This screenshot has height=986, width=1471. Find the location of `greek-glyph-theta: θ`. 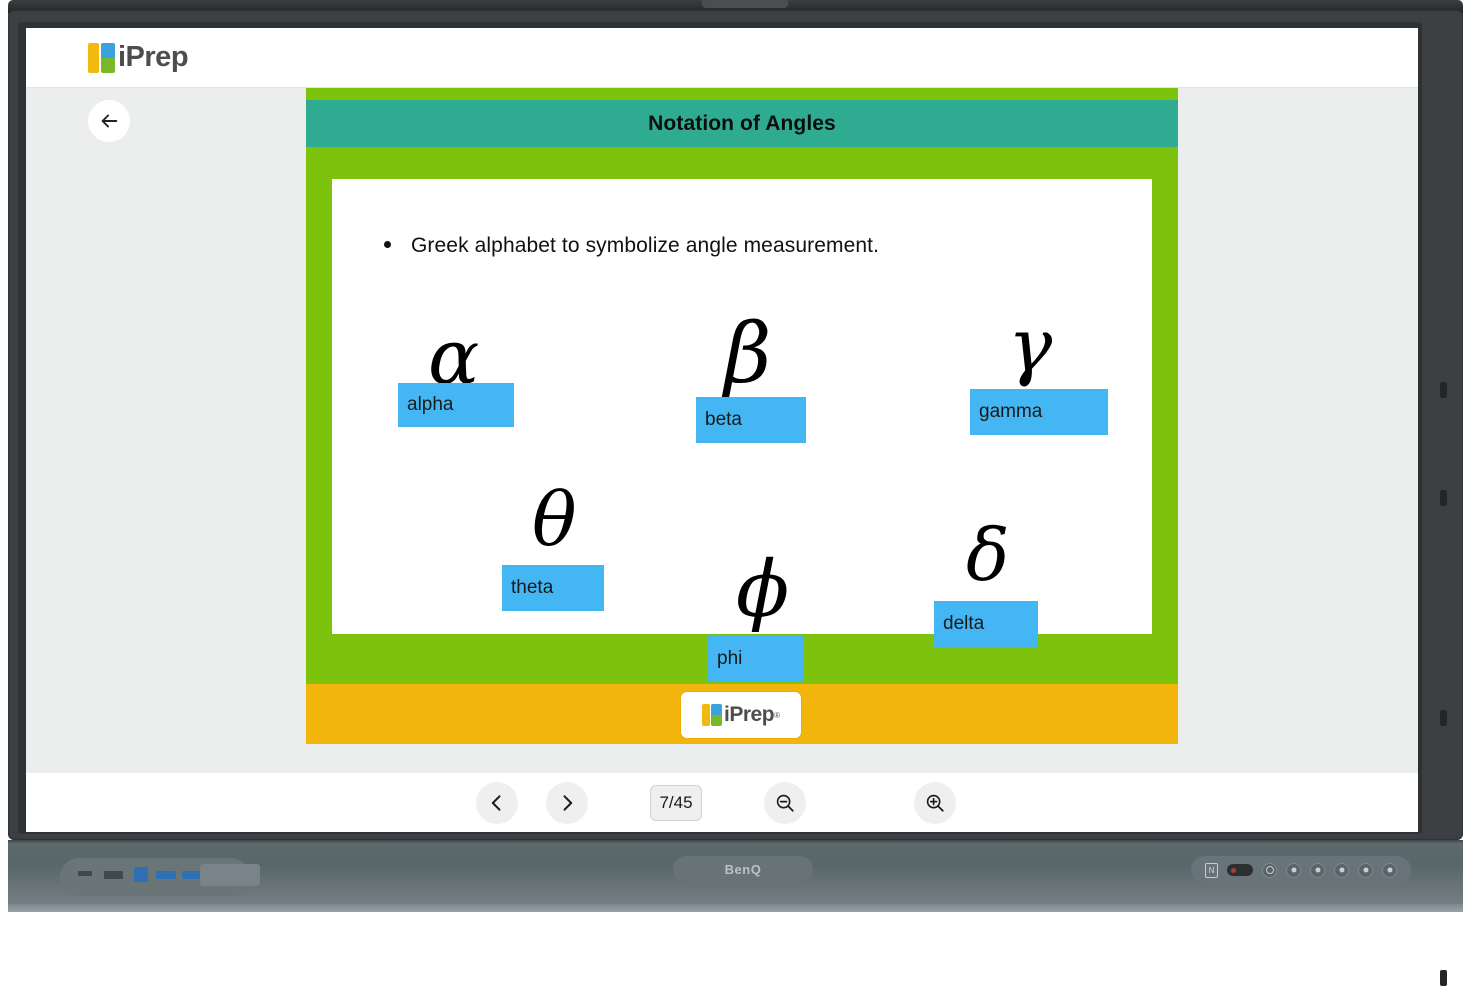

greek-glyph-theta: θ is located at coordinates (554, 520).